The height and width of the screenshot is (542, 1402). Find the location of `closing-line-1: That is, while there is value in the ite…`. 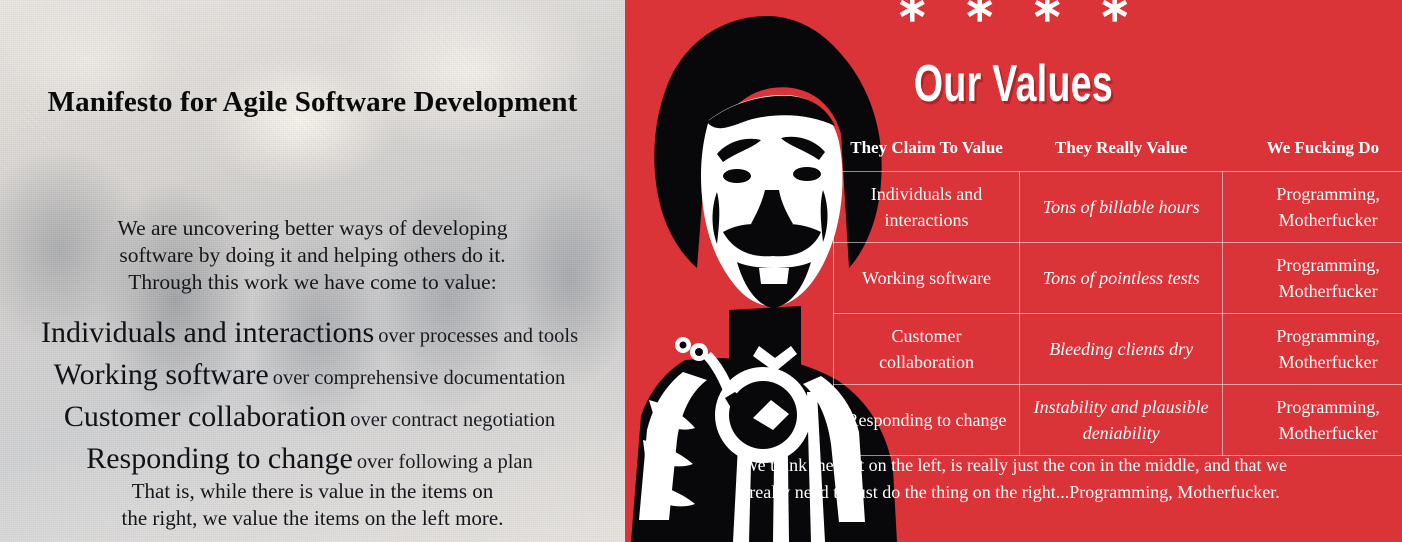

closing-line-1: That is, while there is value in the ite… is located at coordinates (312, 491).